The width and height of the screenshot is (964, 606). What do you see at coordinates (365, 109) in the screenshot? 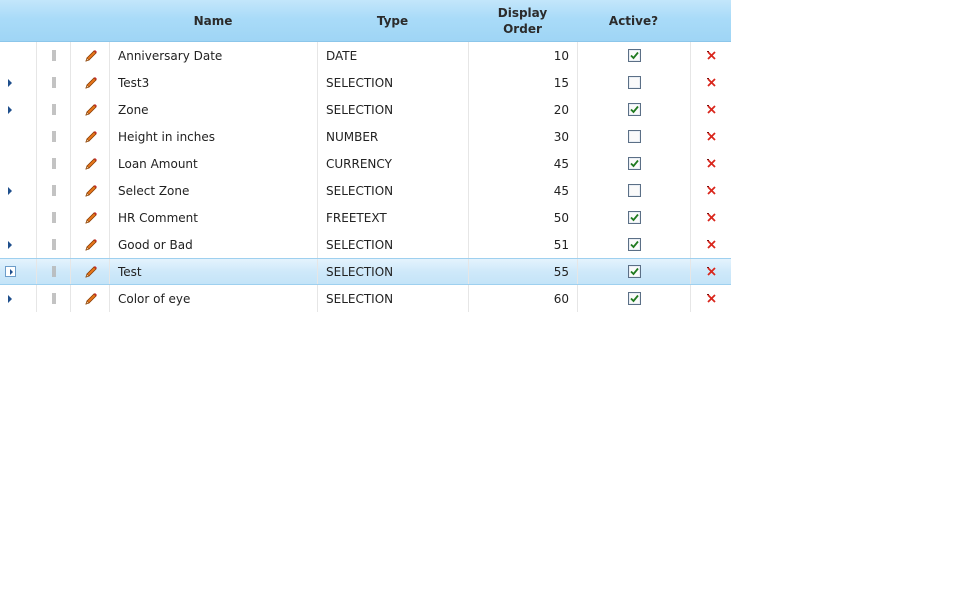
I see `table-row: Zone SELECTION 20` at bounding box center [365, 109].